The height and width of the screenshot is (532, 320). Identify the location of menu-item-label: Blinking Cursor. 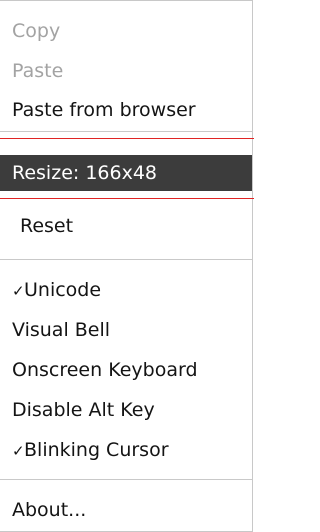
(96, 450).